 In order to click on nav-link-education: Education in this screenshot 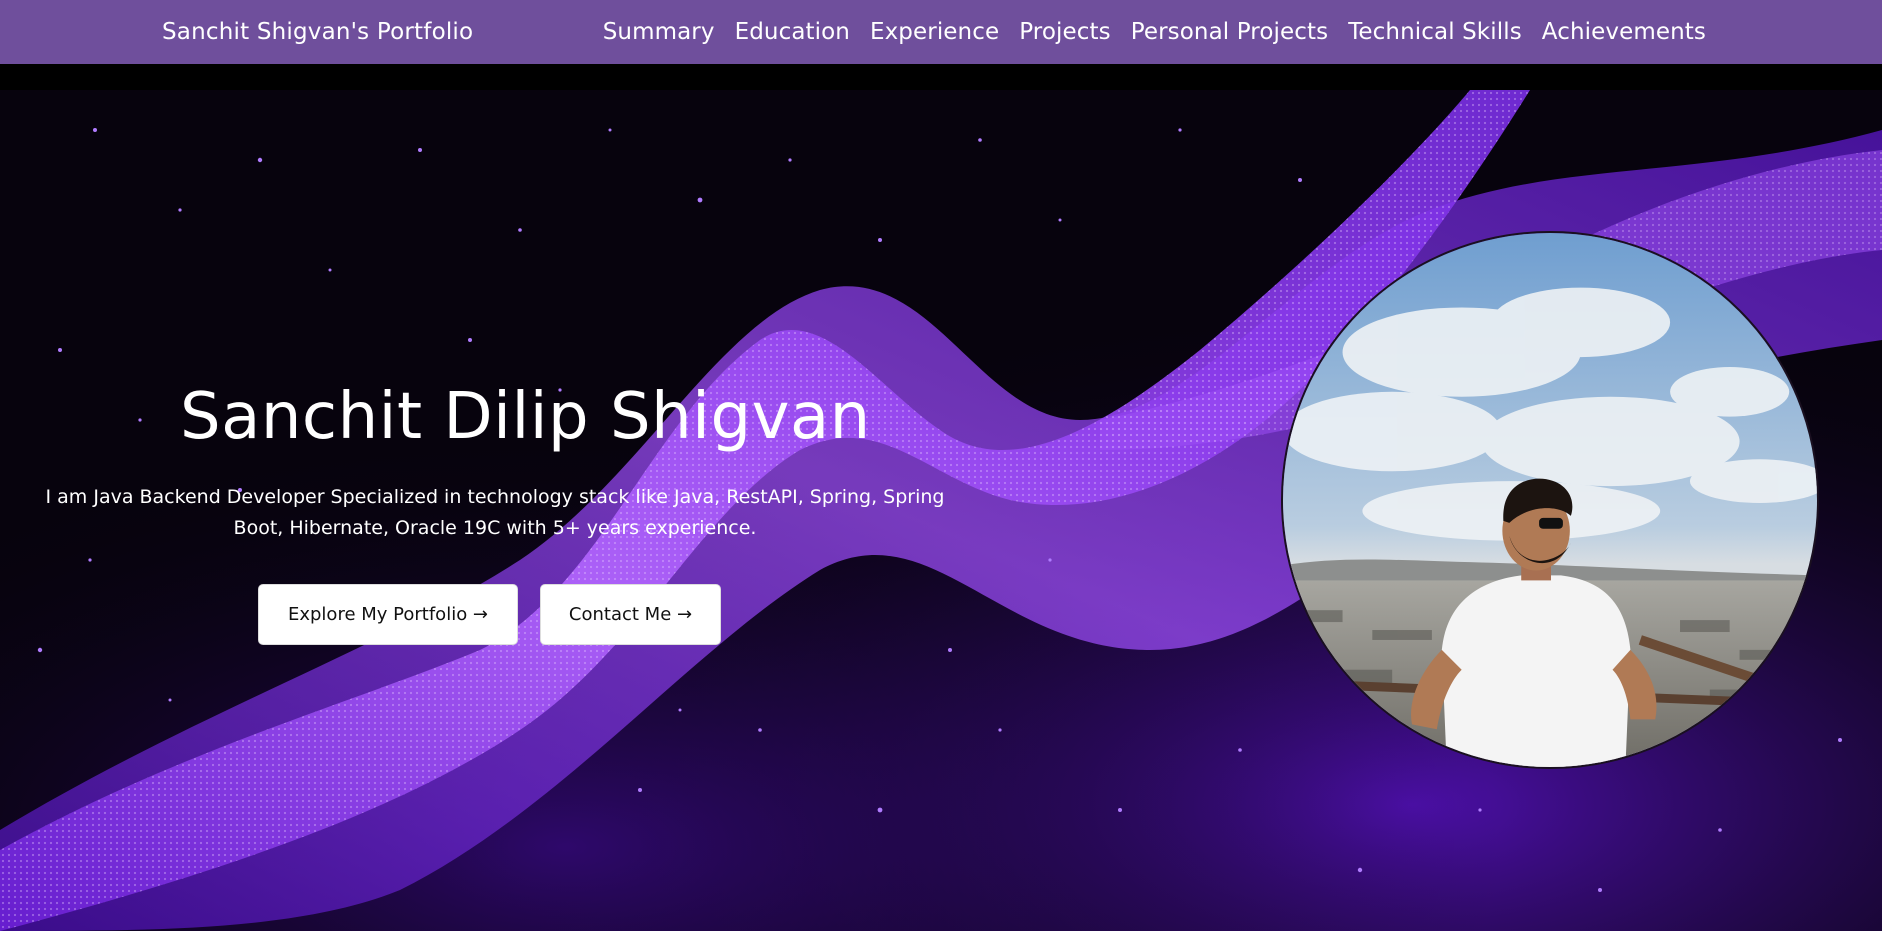, I will do `click(792, 32)`.